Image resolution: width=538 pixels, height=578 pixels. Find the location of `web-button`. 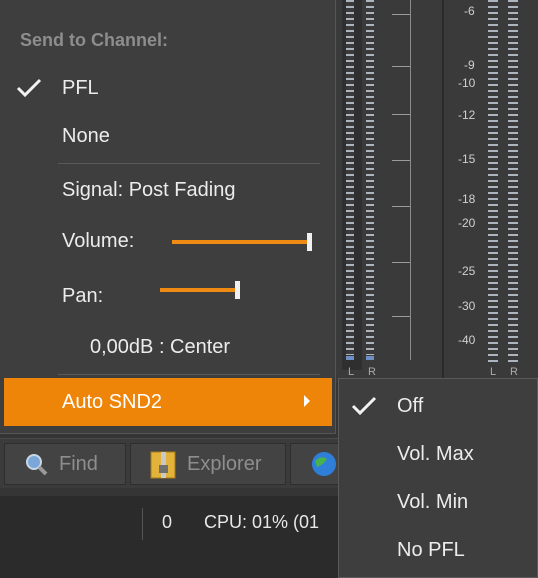

web-button is located at coordinates (315, 464).